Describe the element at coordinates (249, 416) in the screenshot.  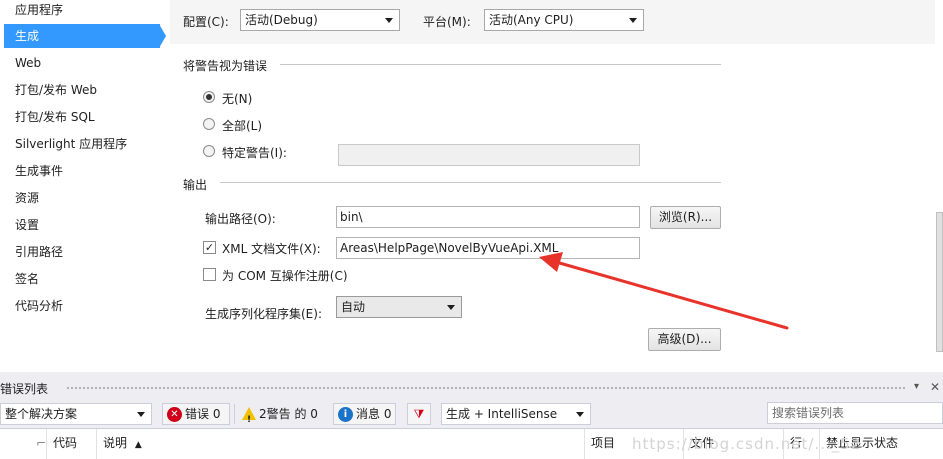
I see `warning-icon: !` at that location.